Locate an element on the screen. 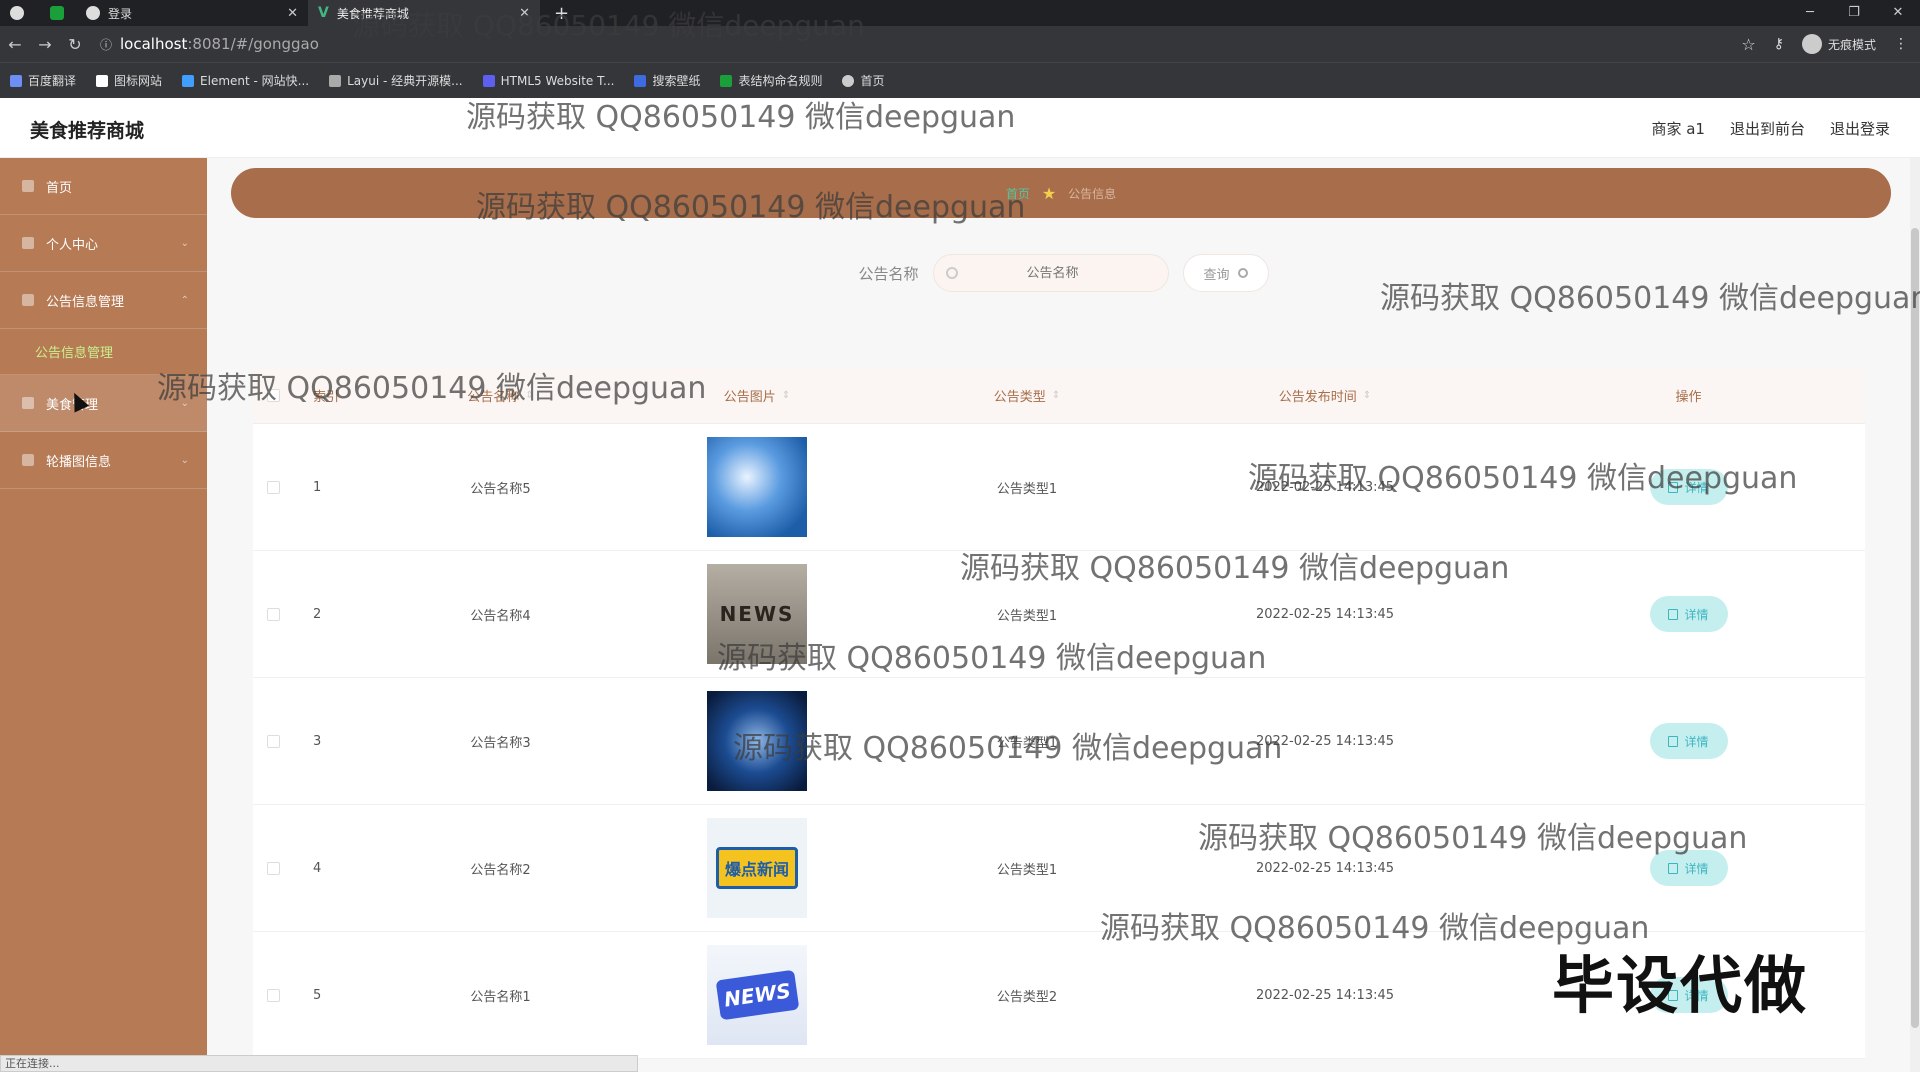 This screenshot has height=1072, width=1920. sidebar-subitem-notice: 公告信息管理 is located at coordinates (103, 352).